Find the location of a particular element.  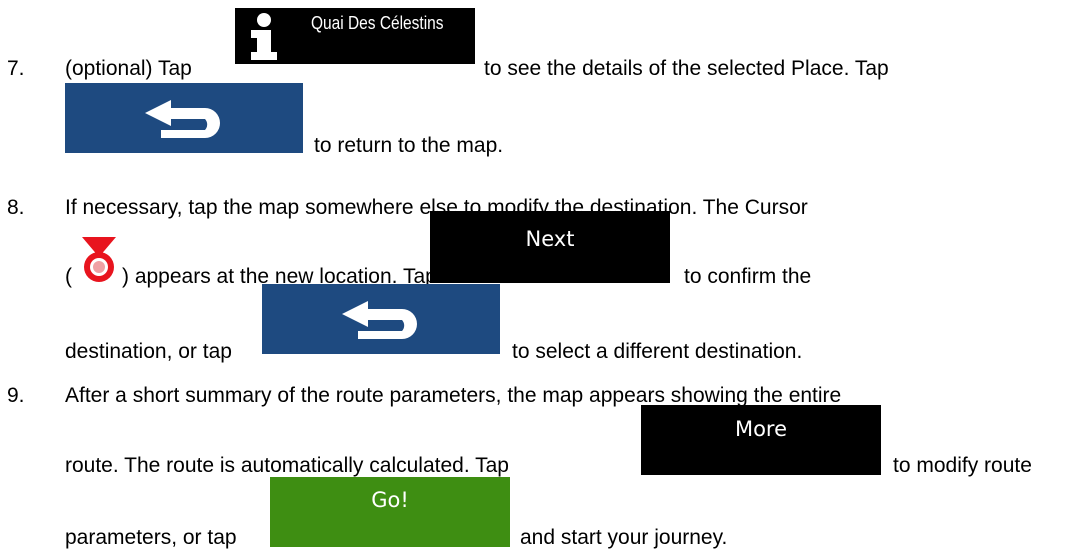

go-button: Go! is located at coordinates (390, 512).